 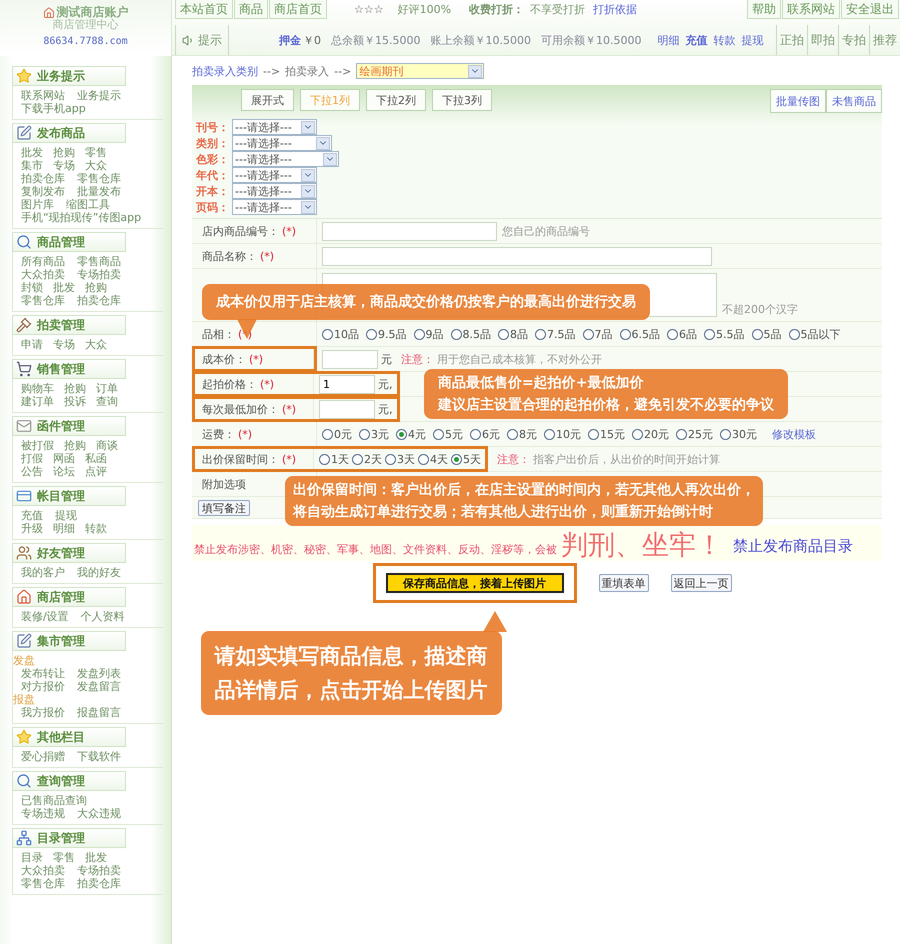 What do you see at coordinates (64, 152) in the screenshot?
I see `sidebar-link: 抢购` at bounding box center [64, 152].